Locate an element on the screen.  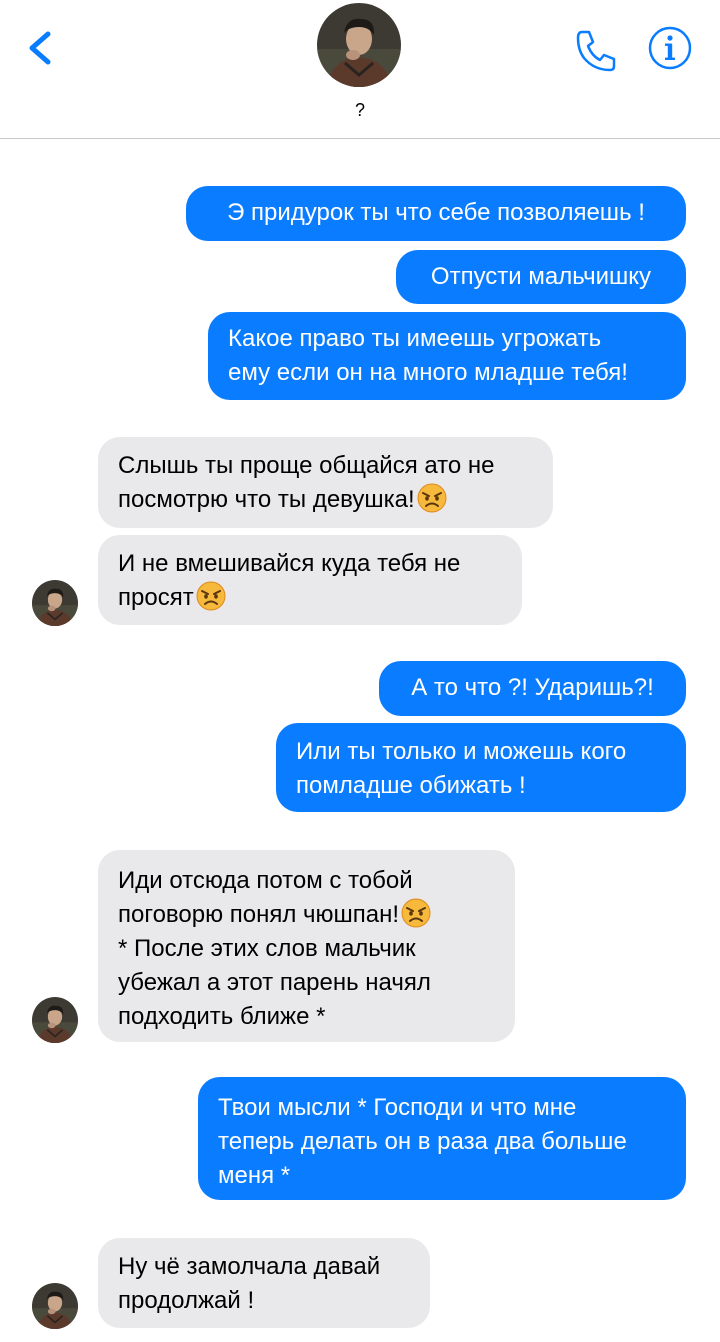
message-outgoing: Э придурок ты что себе позволяешь ! is located at coordinates (436, 213).